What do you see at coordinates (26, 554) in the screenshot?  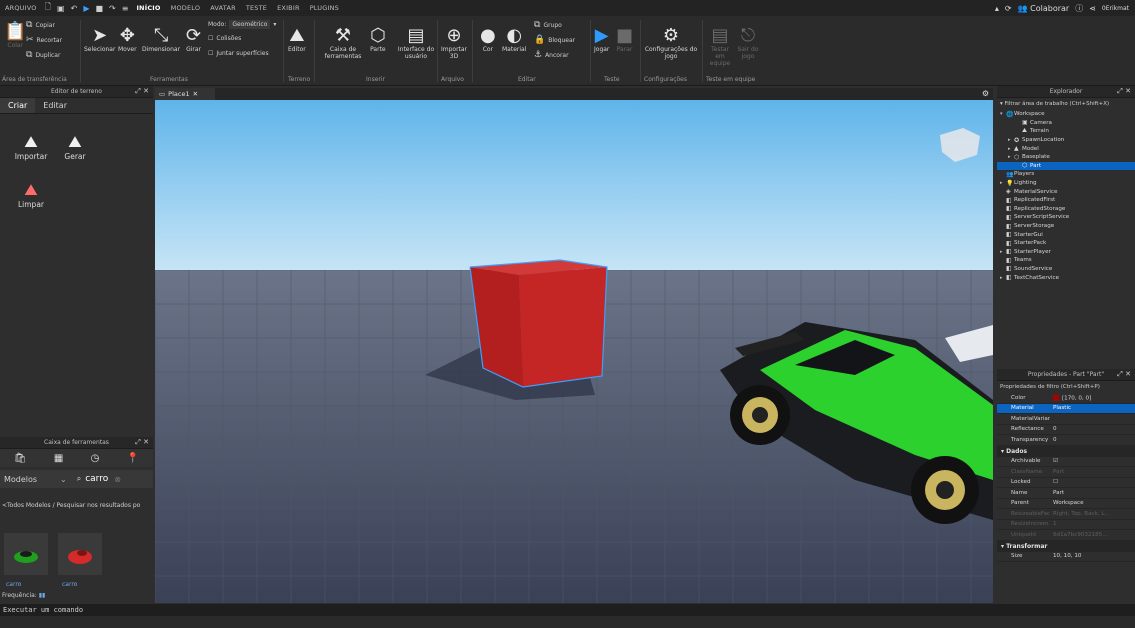 I see `model-thumbnail` at bounding box center [26, 554].